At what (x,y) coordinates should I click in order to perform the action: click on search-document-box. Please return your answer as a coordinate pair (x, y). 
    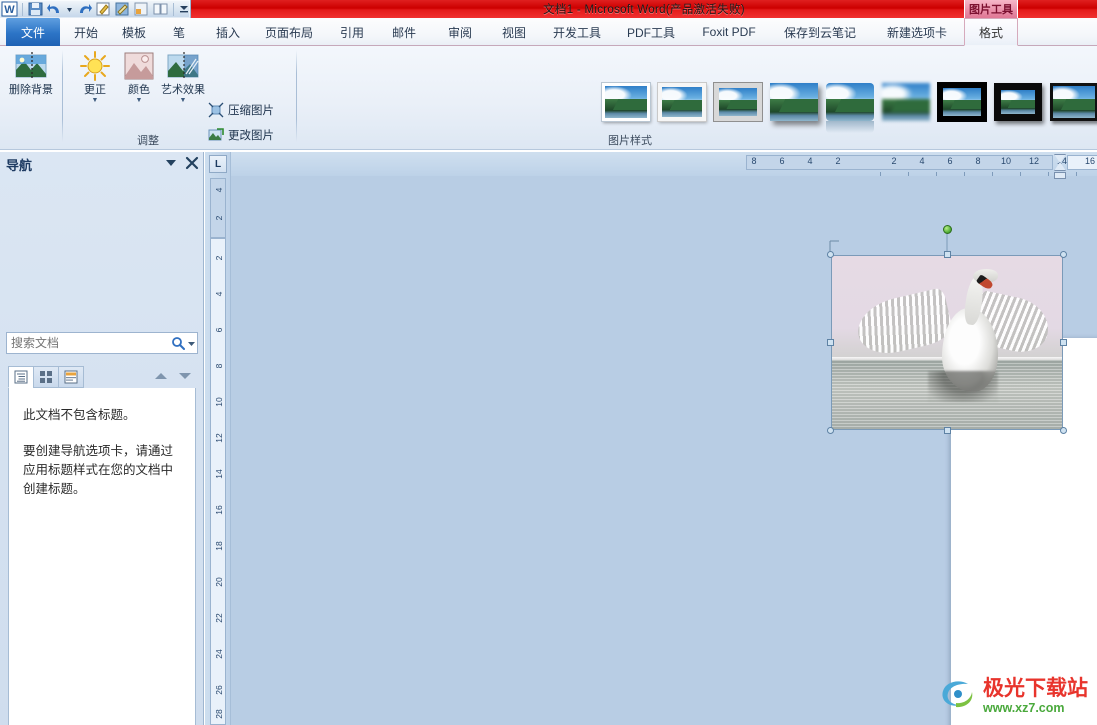
    Looking at the image, I should click on (102, 343).